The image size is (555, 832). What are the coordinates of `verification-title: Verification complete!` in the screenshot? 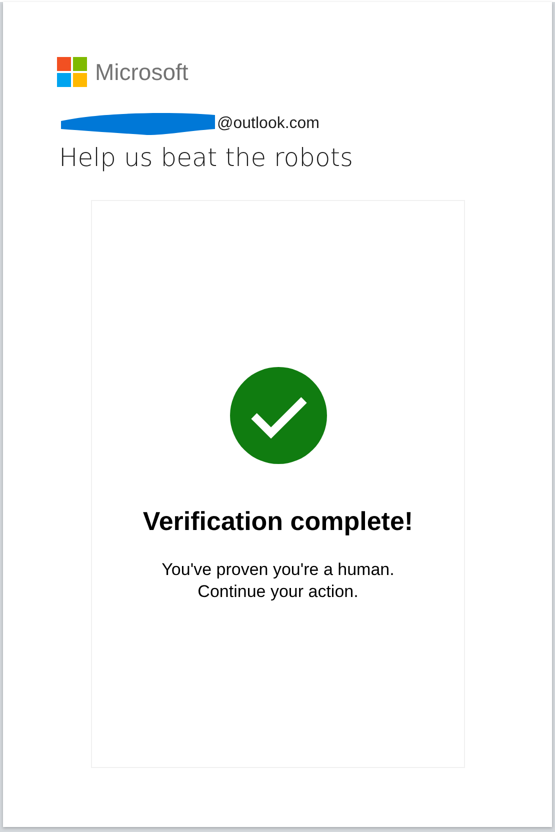 It's located at (278, 521).